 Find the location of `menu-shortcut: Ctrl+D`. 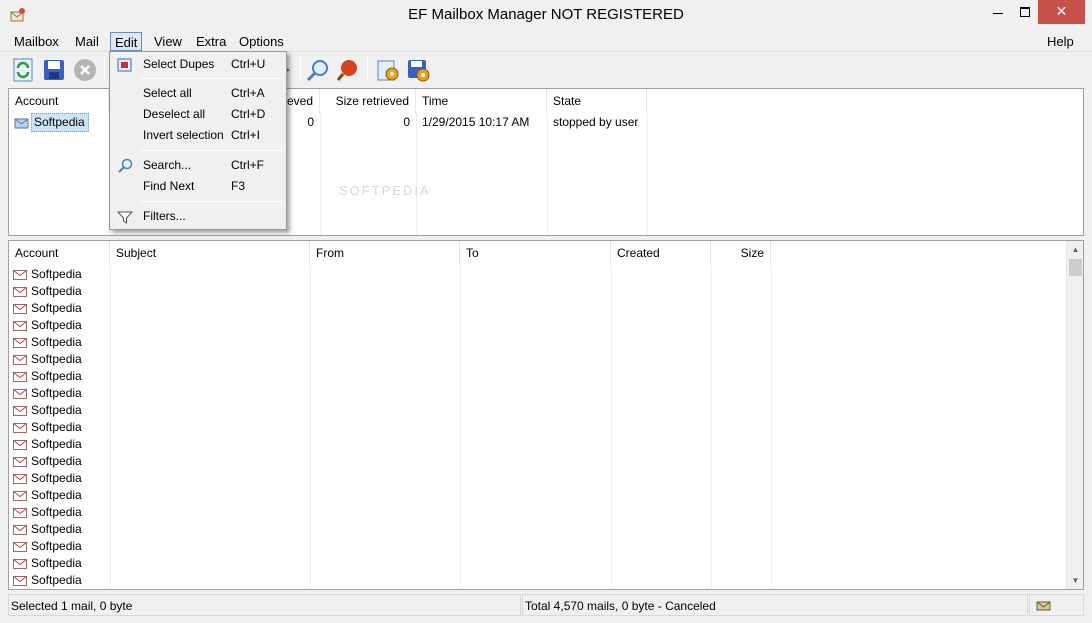

menu-shortcut: Ctrl+D is located at coordinates (248, 114).